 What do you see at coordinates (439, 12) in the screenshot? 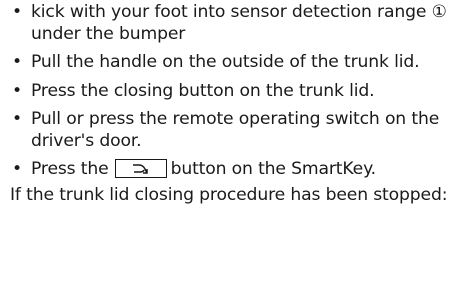
I see `callout-marker: ①` at bounding box center [439, 12].